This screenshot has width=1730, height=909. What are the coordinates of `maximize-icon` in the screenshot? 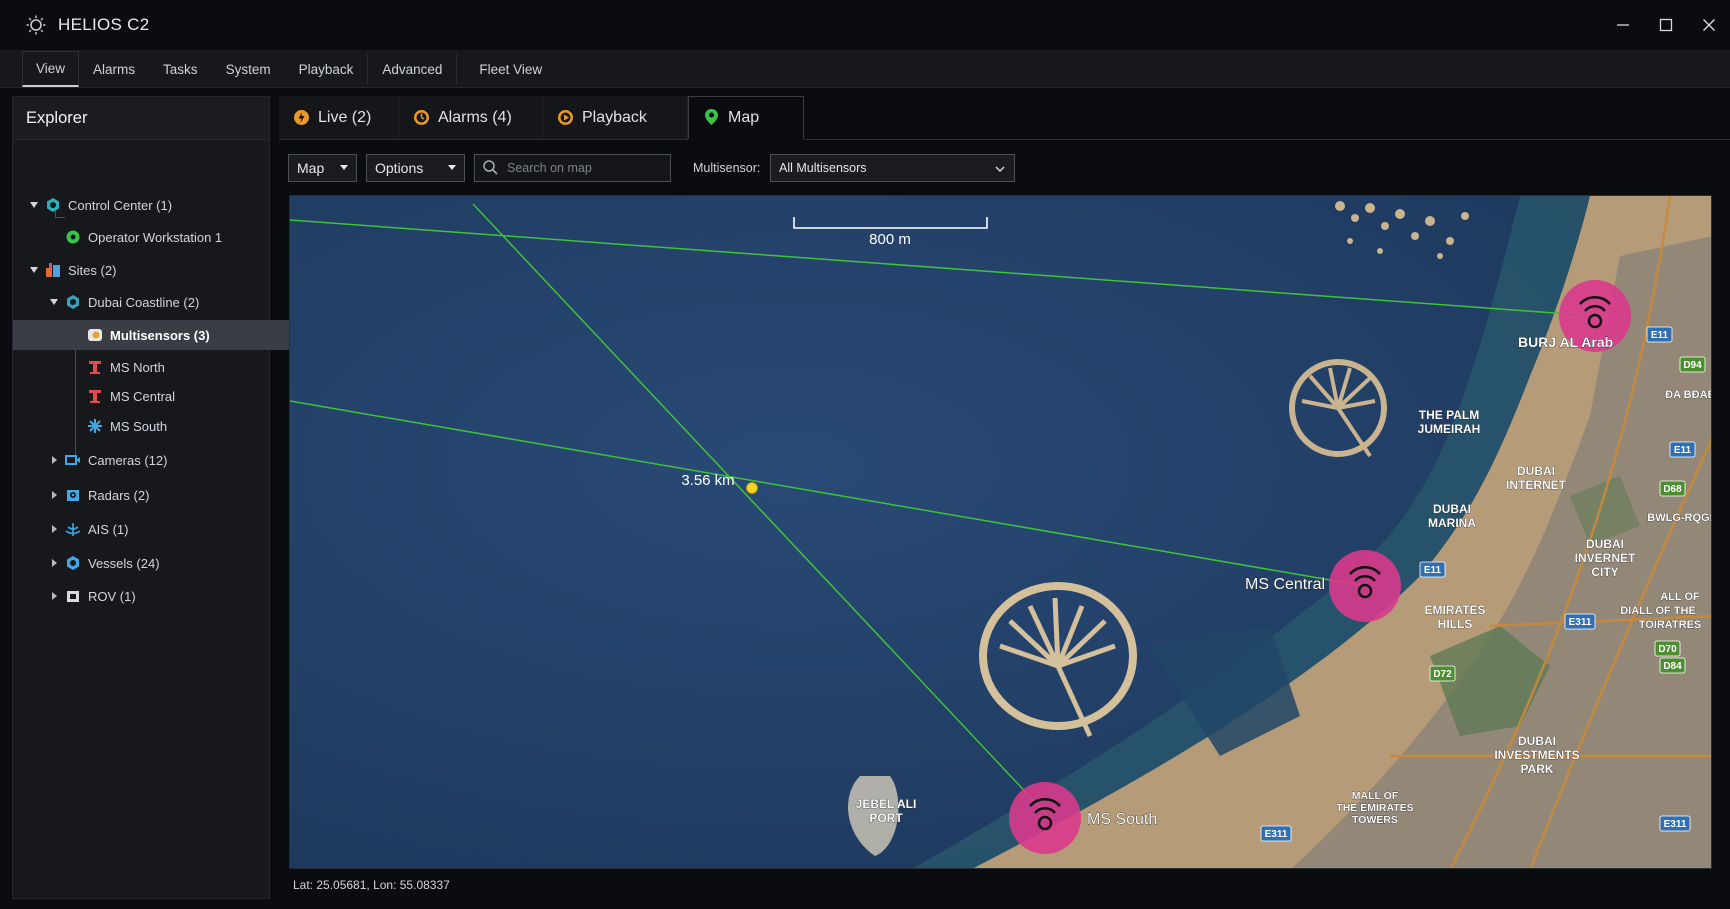 It's located at (1665, 25).